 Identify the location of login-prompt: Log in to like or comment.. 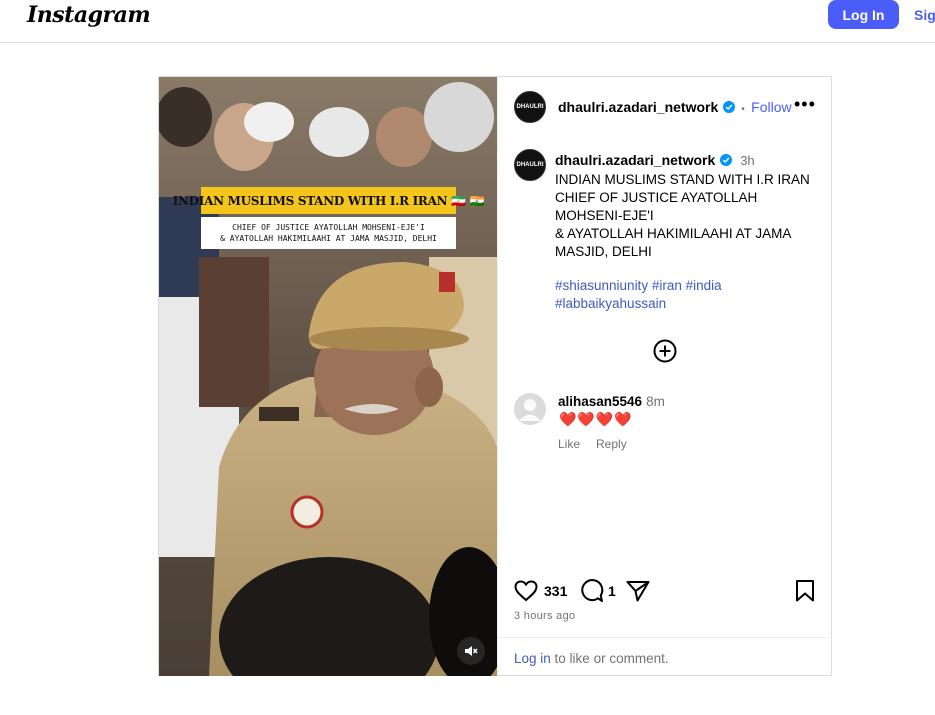
(665, 656).